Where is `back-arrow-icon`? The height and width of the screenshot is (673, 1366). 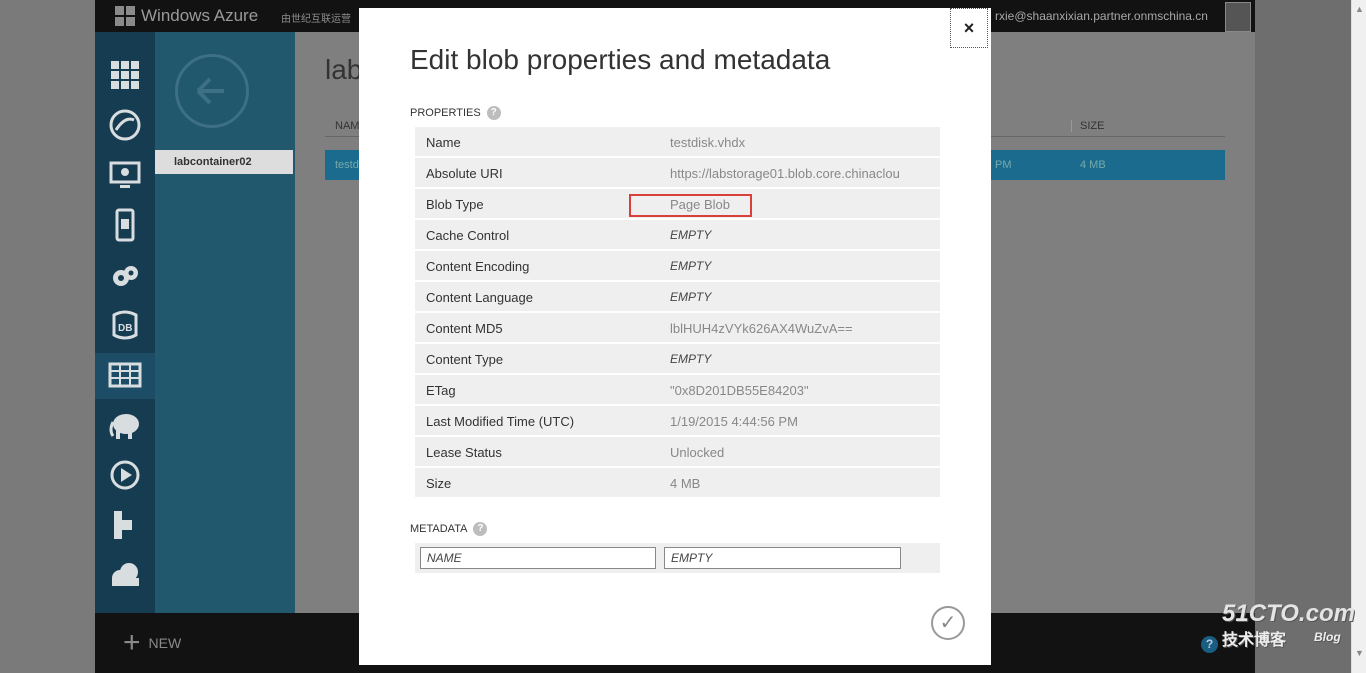 back-arrow-icon is located at coordinates (212, 91).